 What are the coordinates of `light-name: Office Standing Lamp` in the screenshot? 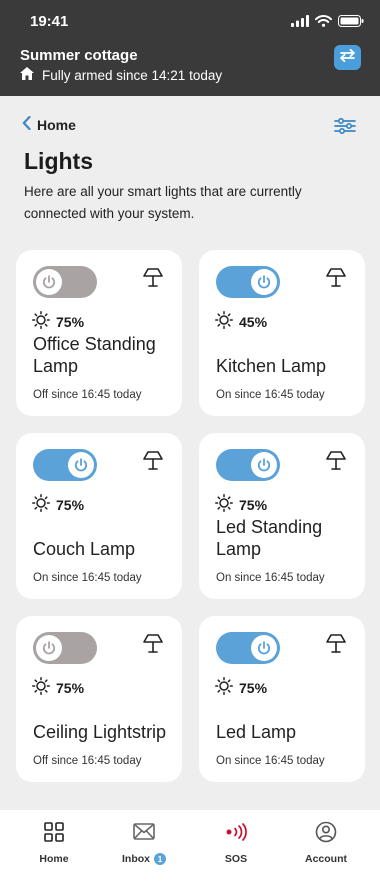 It's located at (94, 355).